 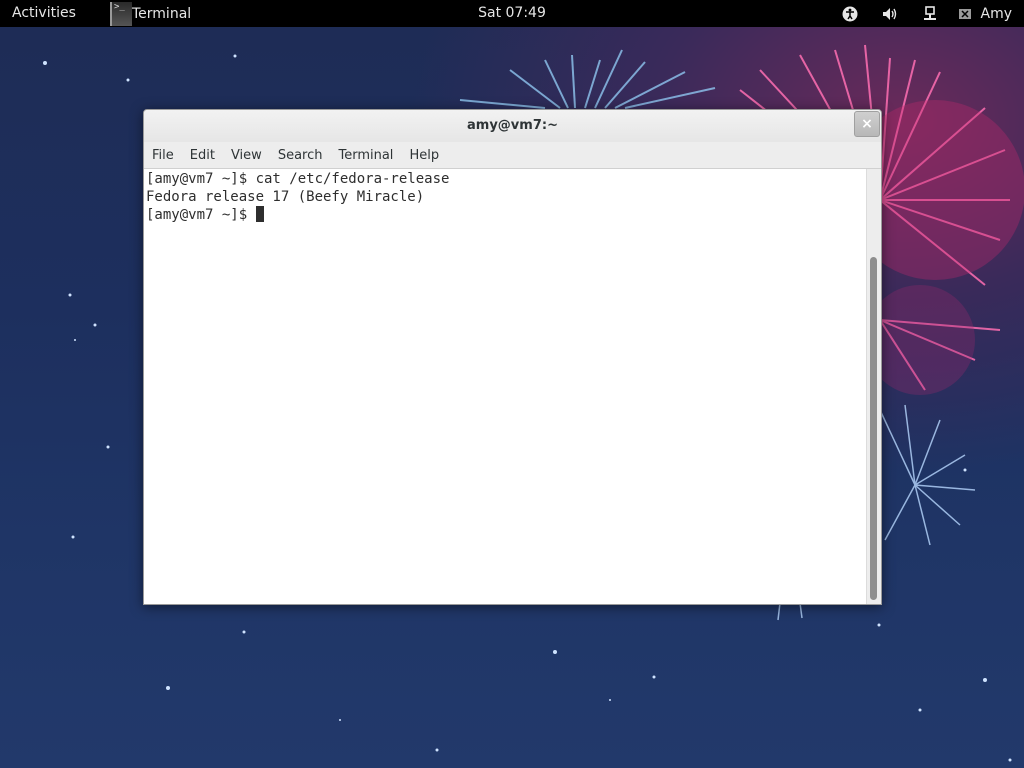 What do you see at coordinates (512, 155) in the screenshot?
I see `menu-bar: File Edit View Search Terminal Help` at bounding box center [512, 155].